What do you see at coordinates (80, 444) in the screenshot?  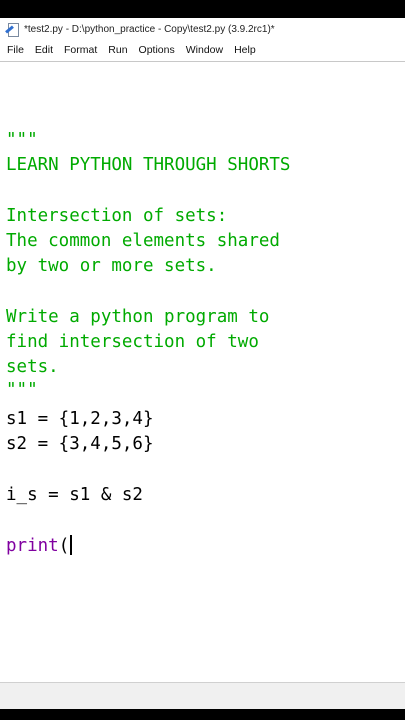 I see `code-line-s2: s2 = {3,4,5,6}` at bounding box center [80, 444].